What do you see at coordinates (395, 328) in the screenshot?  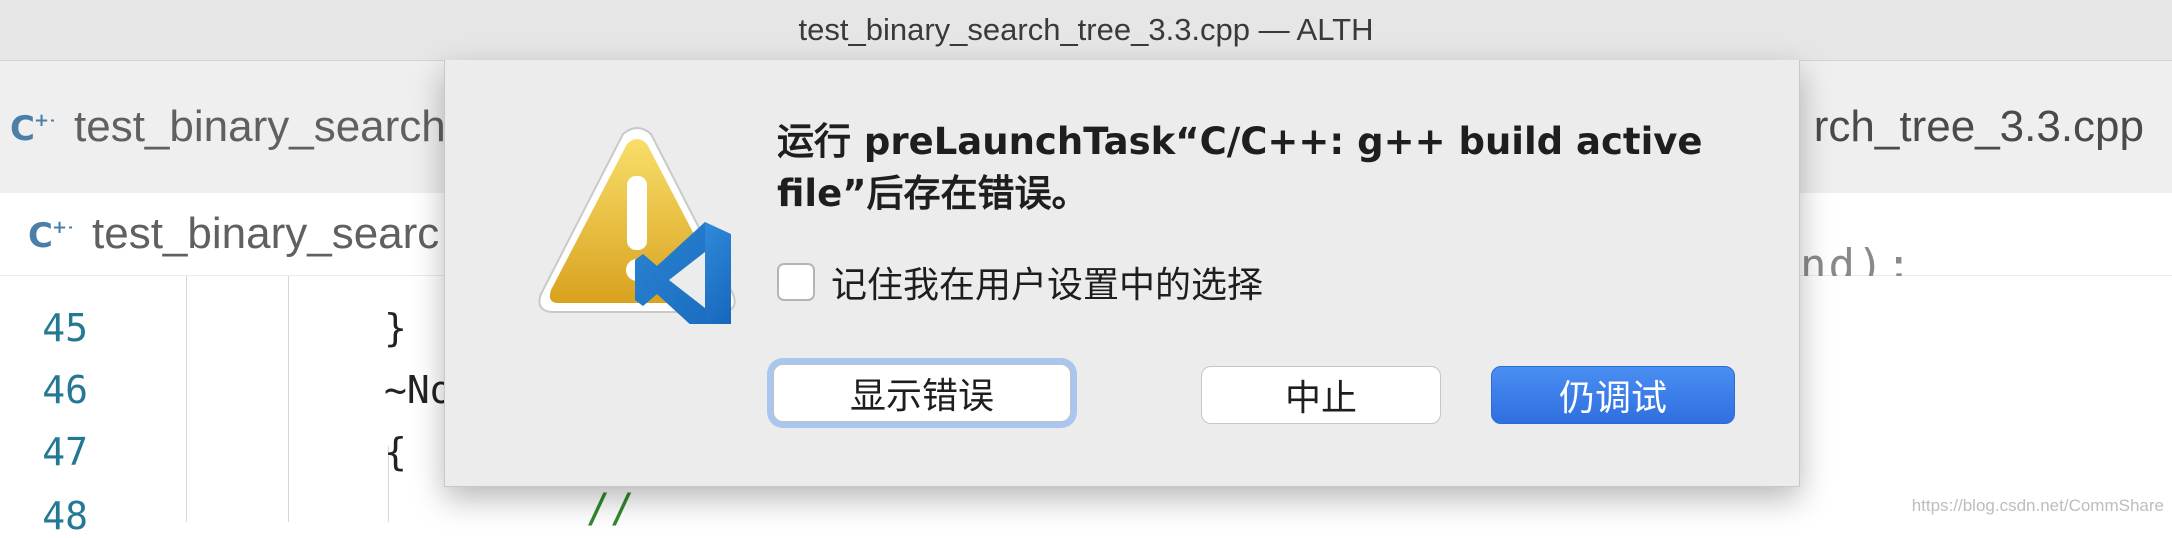 I see `code-line: }` at bounding box center [395, 328].